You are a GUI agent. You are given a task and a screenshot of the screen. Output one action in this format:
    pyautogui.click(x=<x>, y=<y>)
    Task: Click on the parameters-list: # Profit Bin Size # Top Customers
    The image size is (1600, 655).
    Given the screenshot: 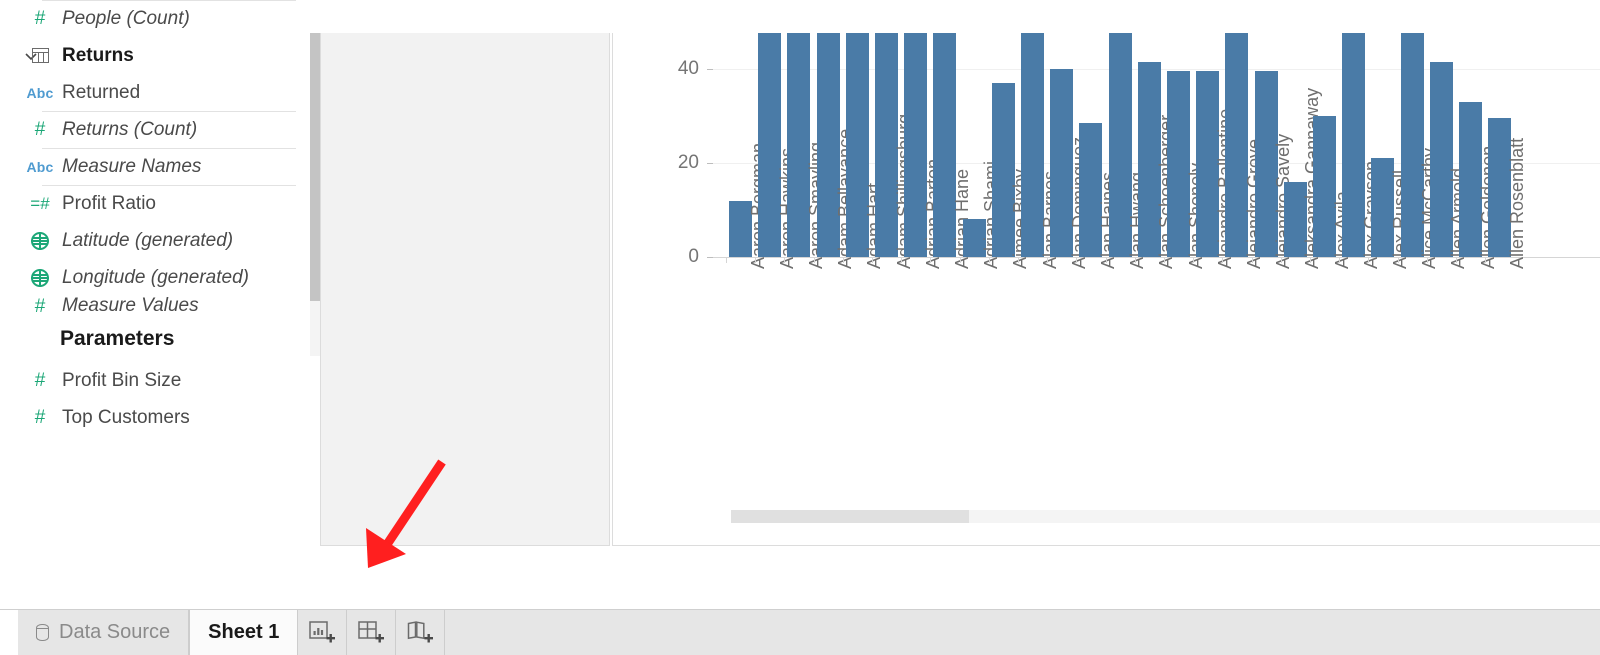 What is the action you would take?
    pyautogui.click(x=155, y=399)
    